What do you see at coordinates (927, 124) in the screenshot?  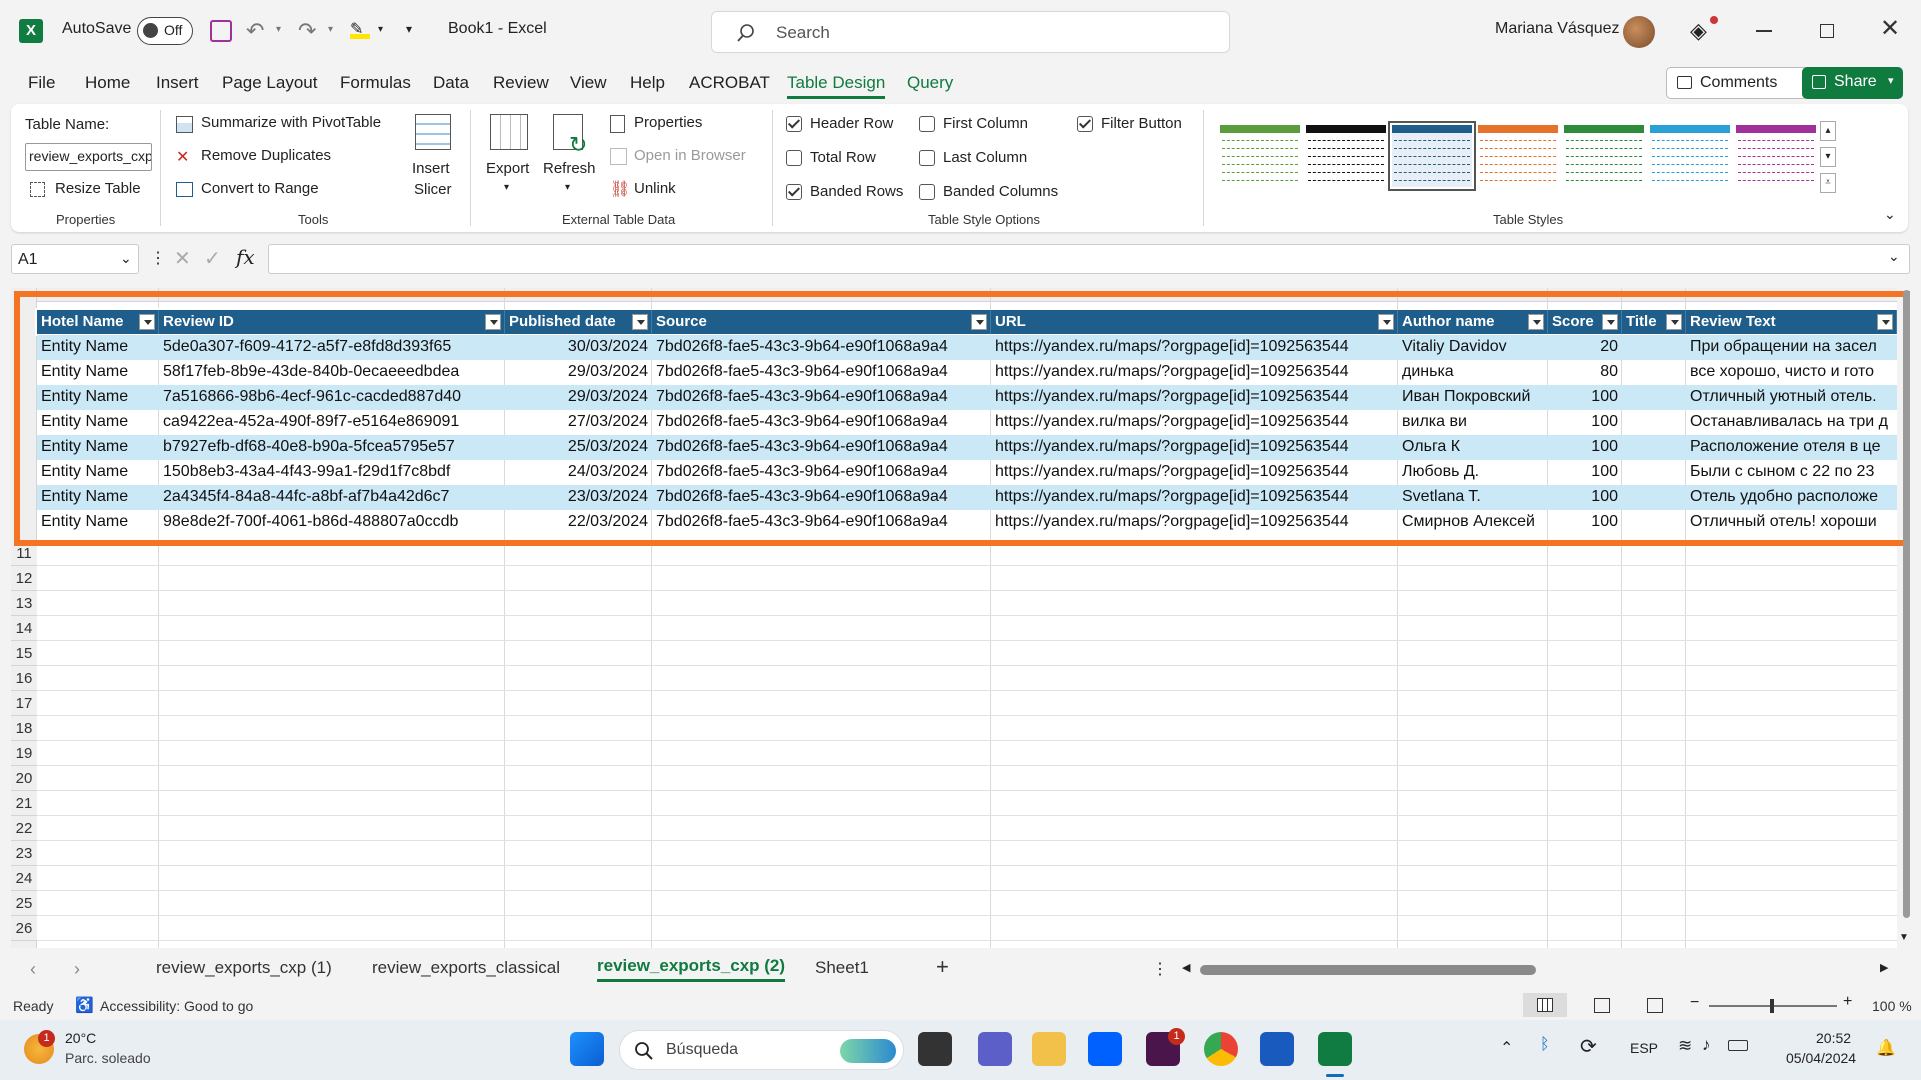 I see `first-column-checkbox` at bounding box center [927, 124].